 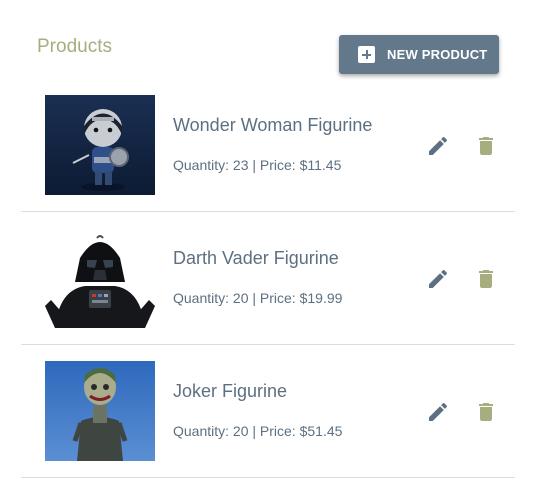 What do you see at coordinates (74, 46) in the screenshot?
I see `page-title: Products` at bounding box center [74, 46].